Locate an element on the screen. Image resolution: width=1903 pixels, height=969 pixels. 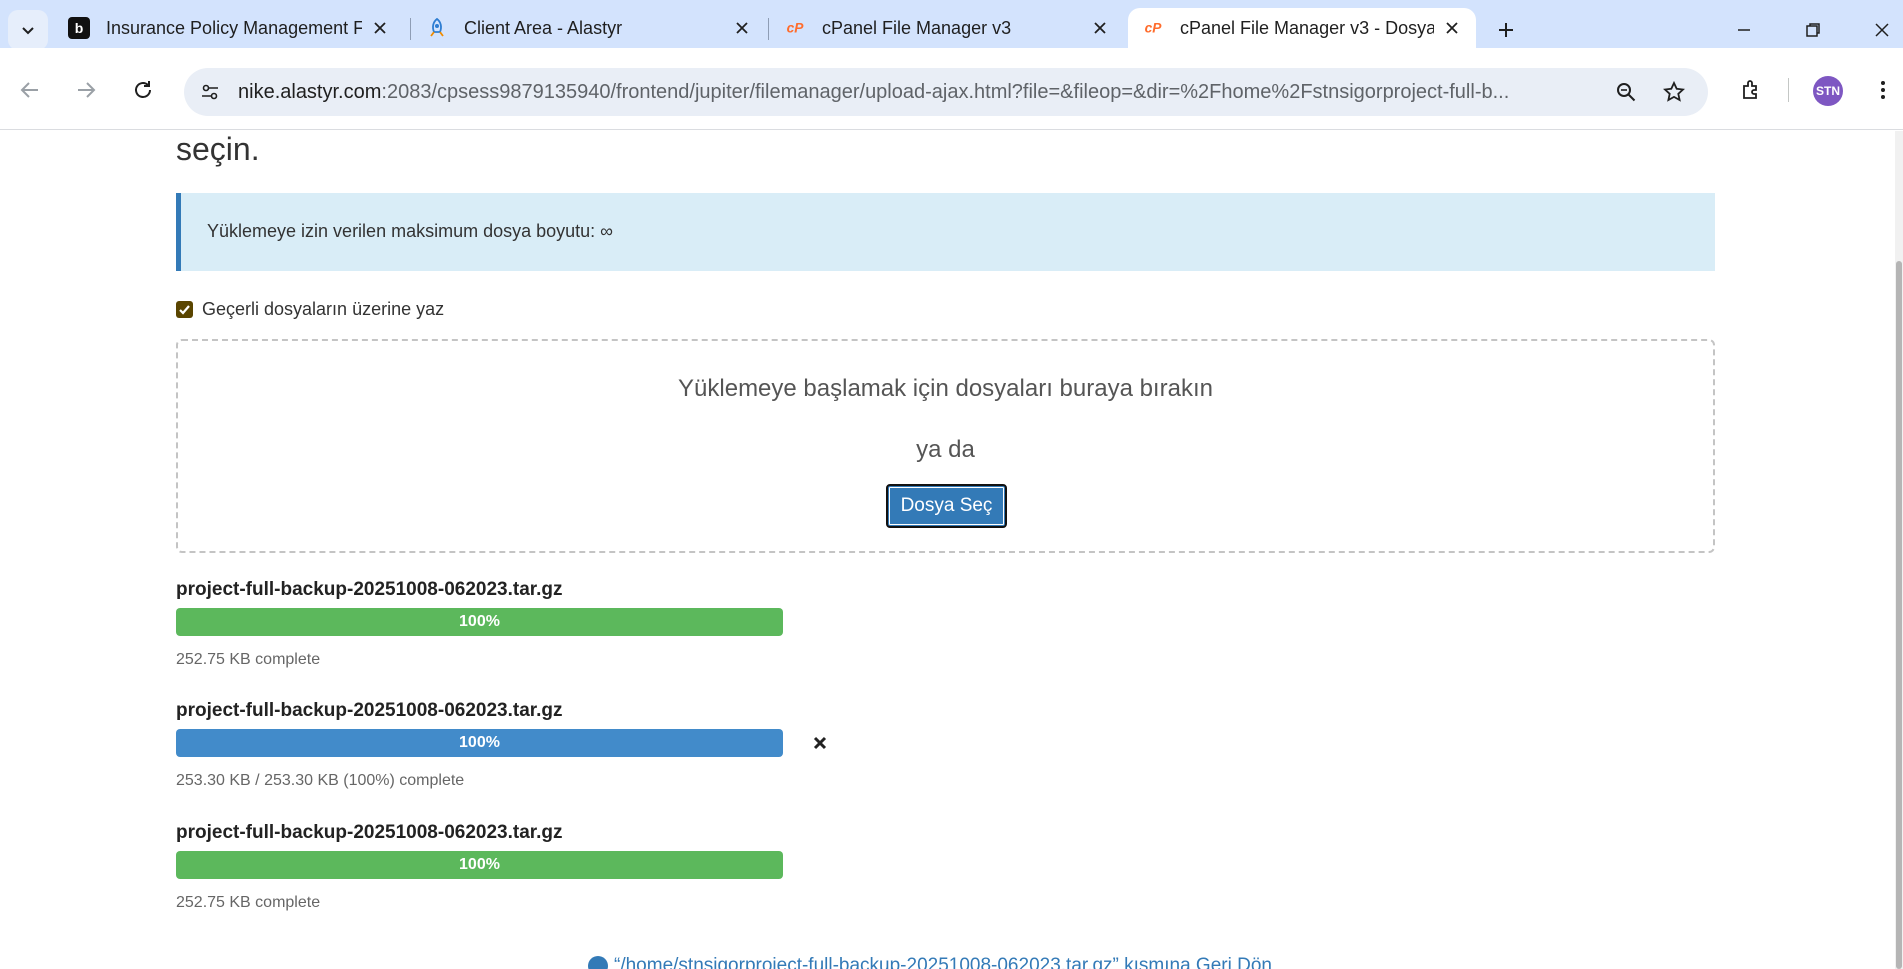
arrow-right-icon is located at coordinates (87, 90).